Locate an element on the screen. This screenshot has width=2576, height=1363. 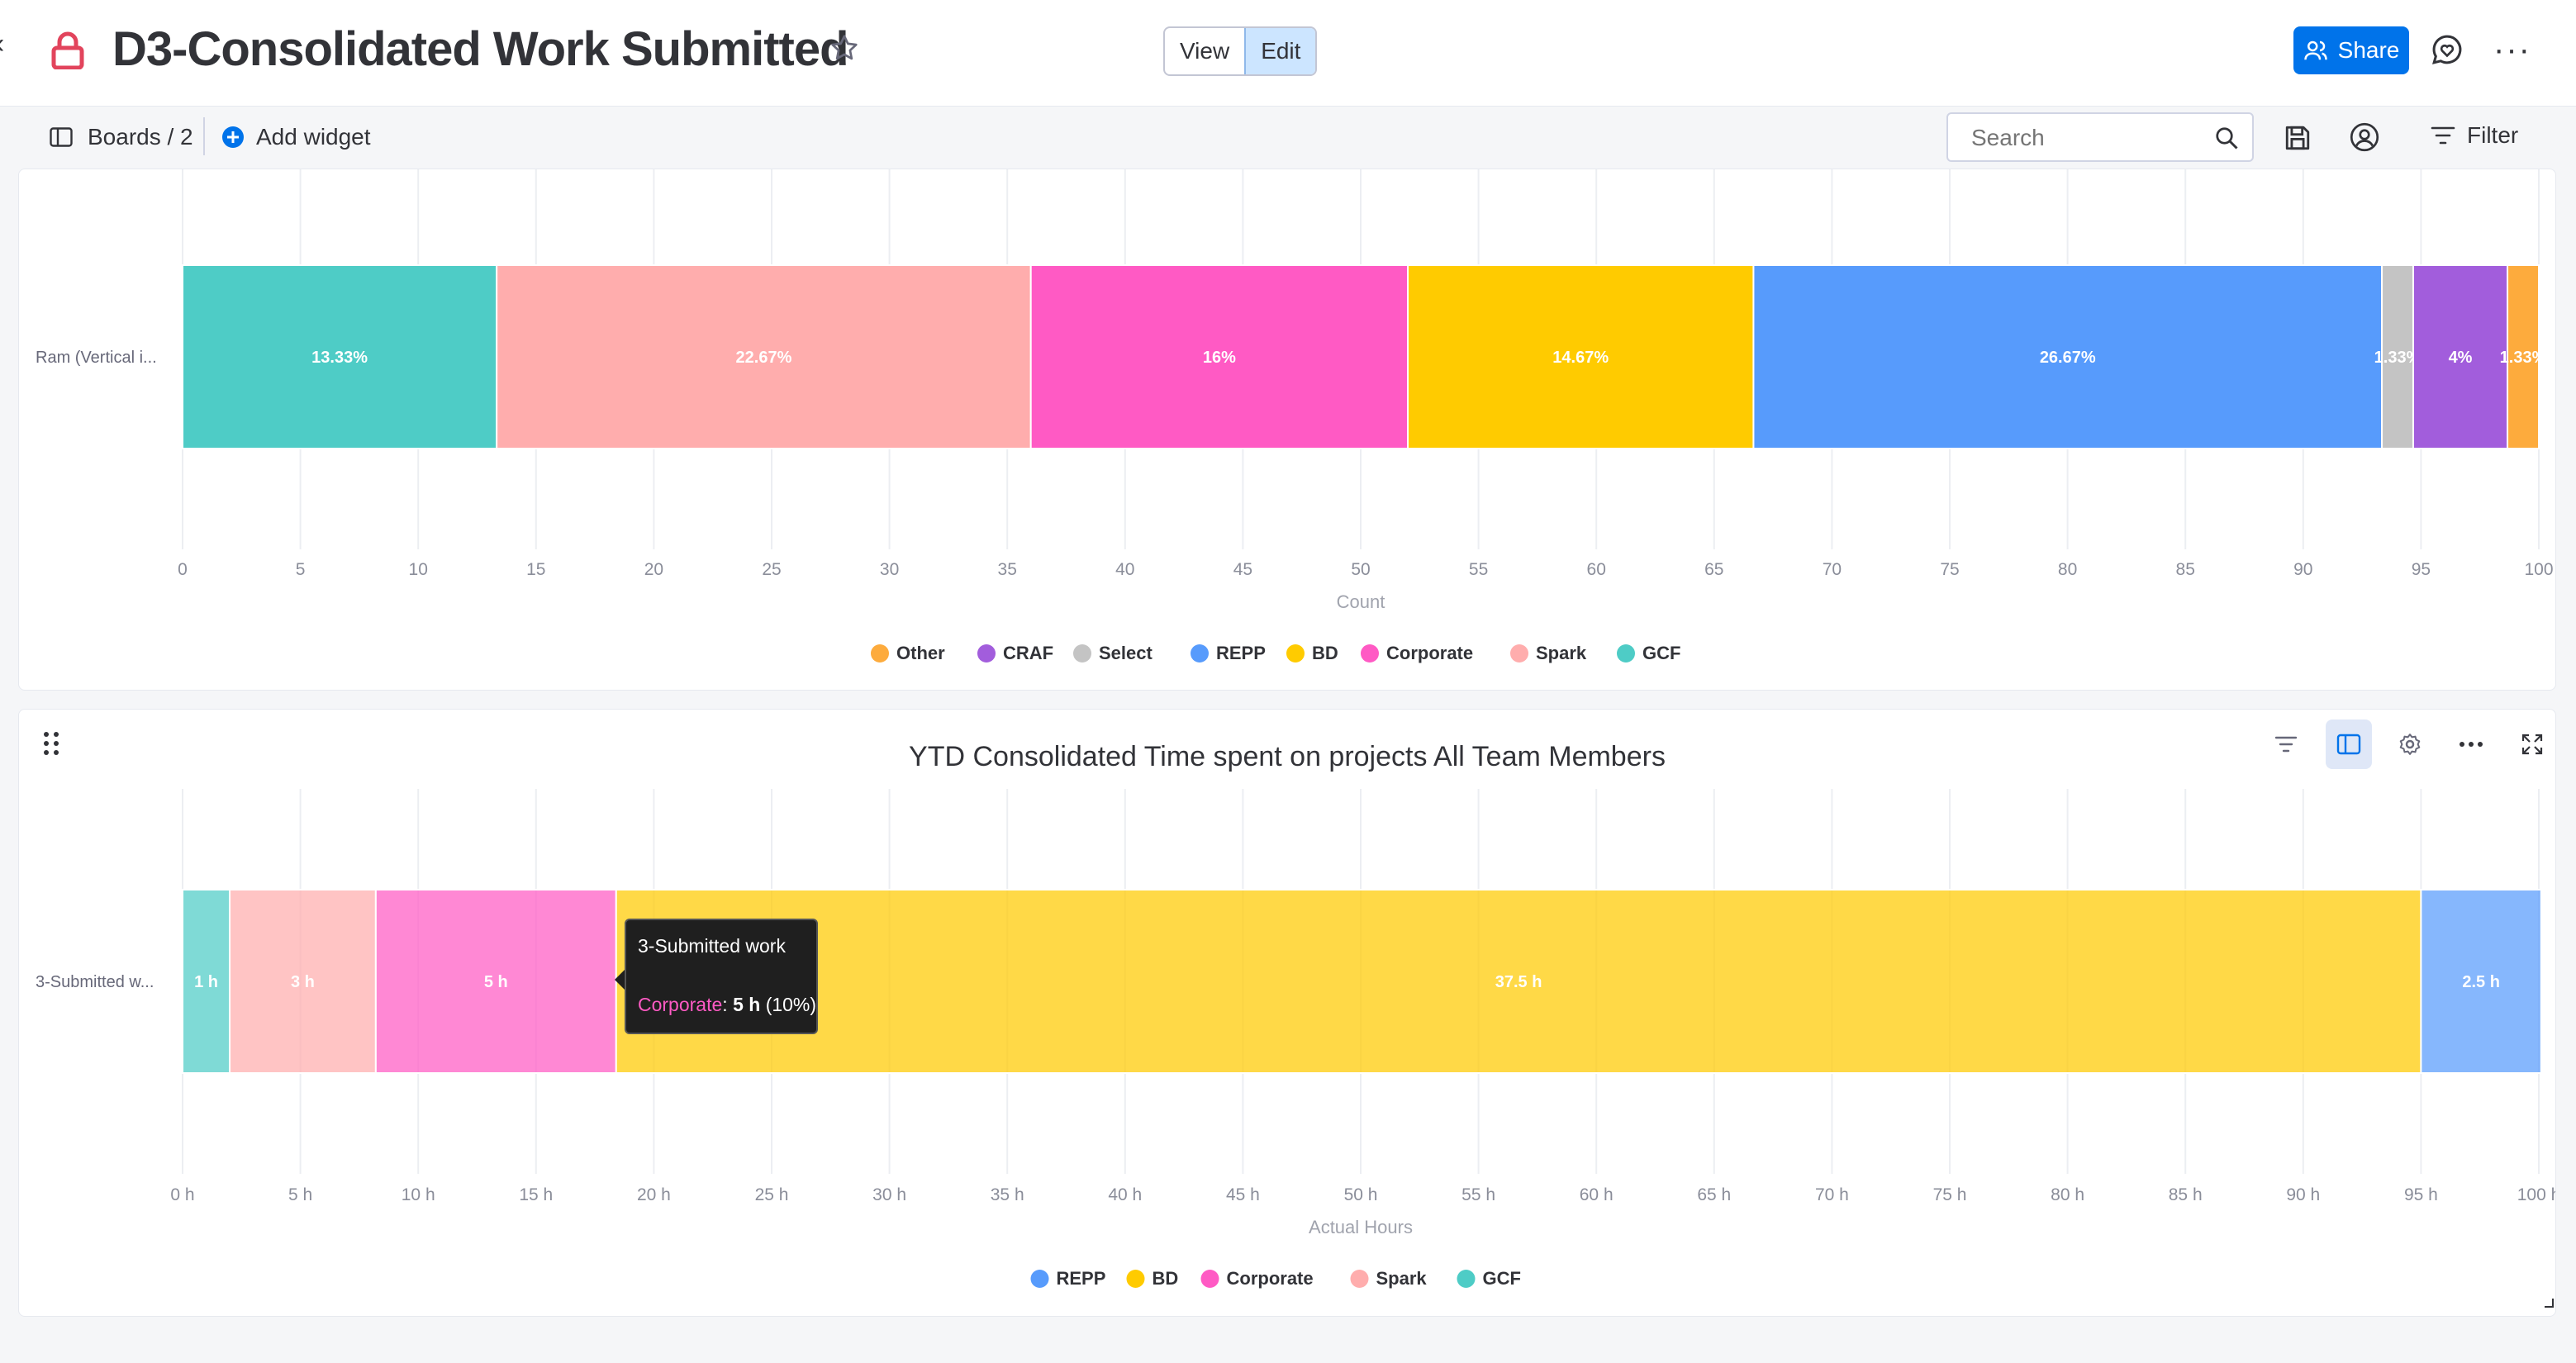
x-tick-label: 100 h is located at coordinates (2536, 1194).